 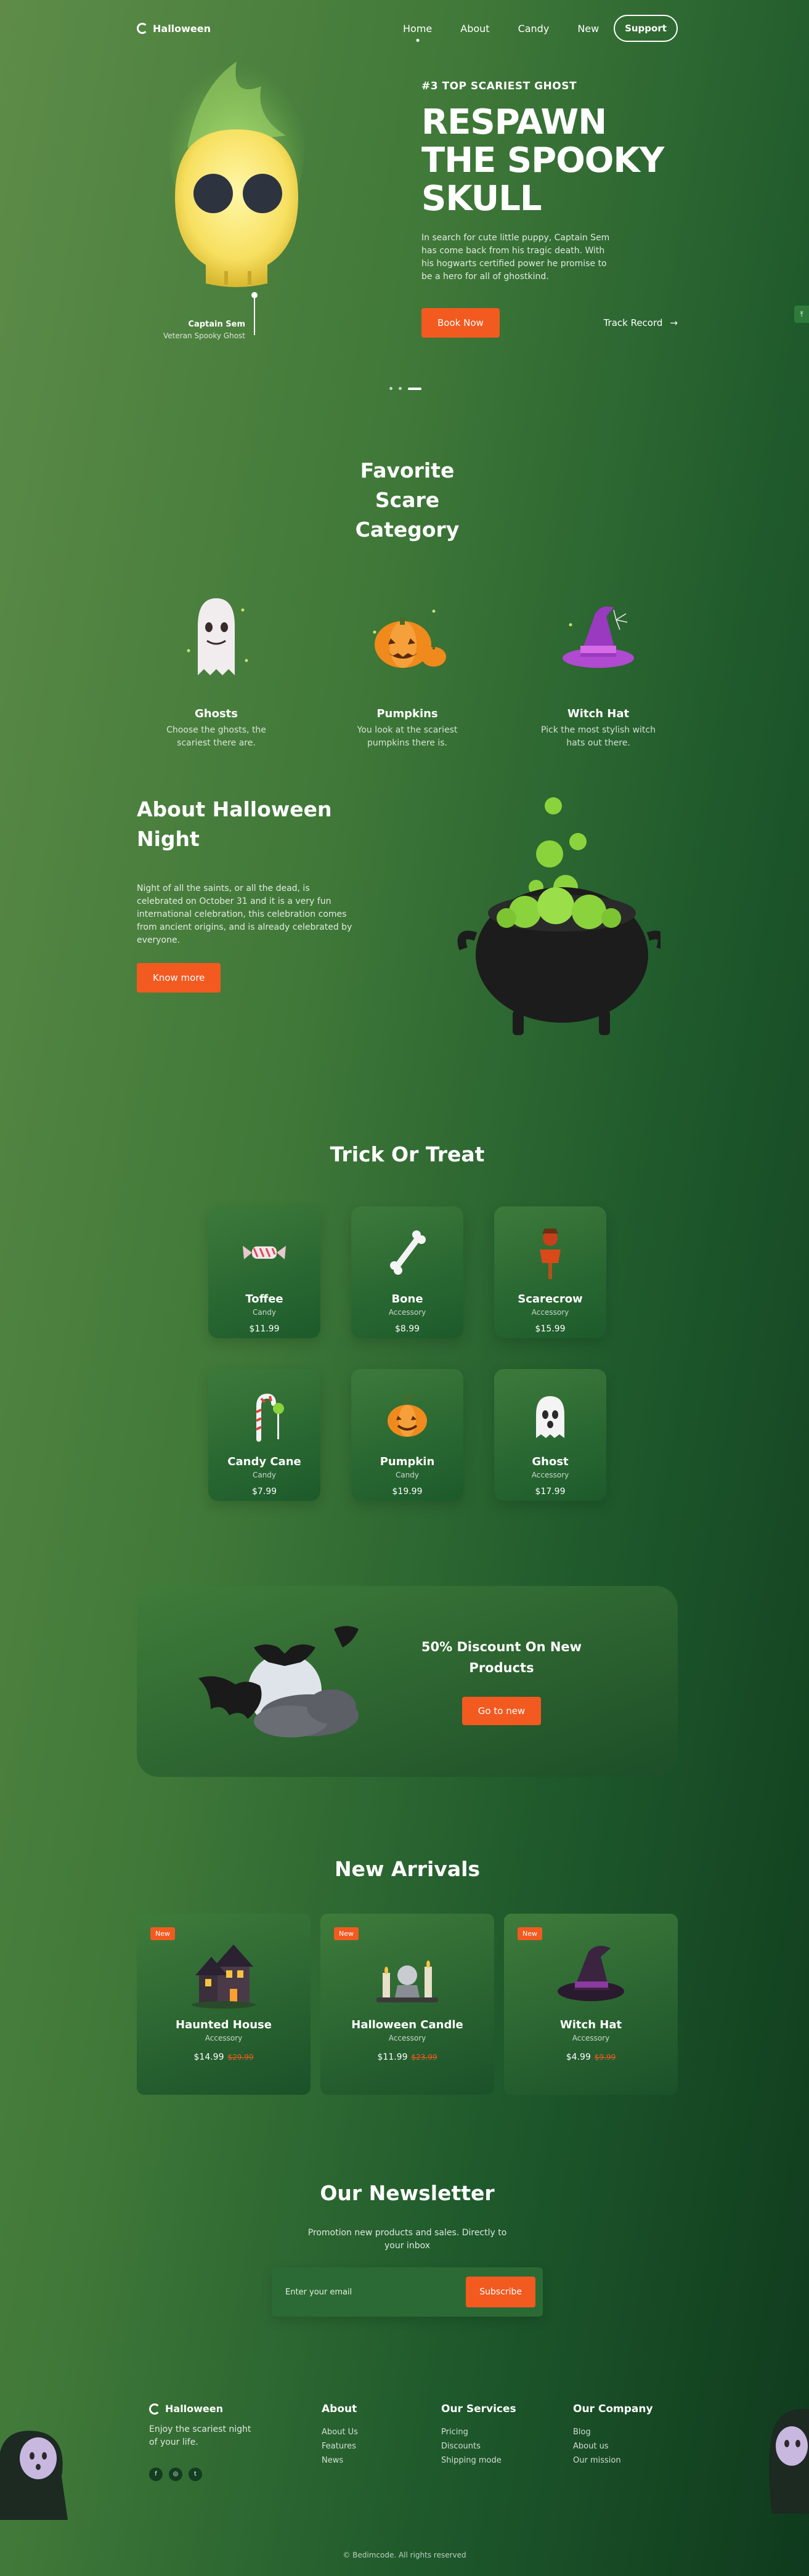 What do you see at coordinates (278, 1681) in the screenshot?
I see `moon-bats-illustration` at bounding box center [278, 1681].